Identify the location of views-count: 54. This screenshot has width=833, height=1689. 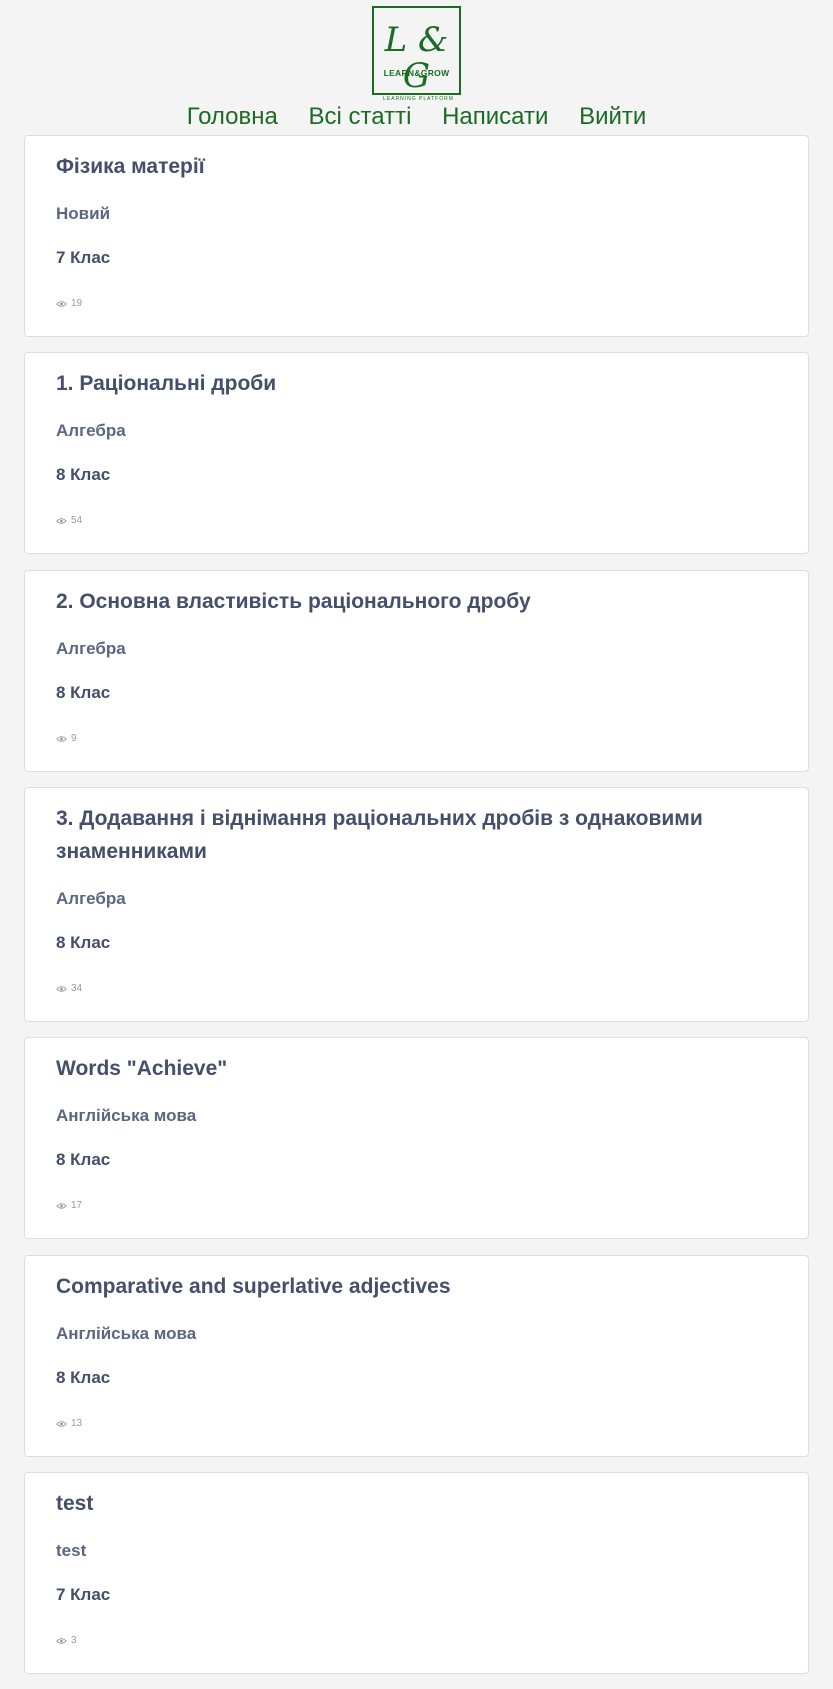
(77, 520).